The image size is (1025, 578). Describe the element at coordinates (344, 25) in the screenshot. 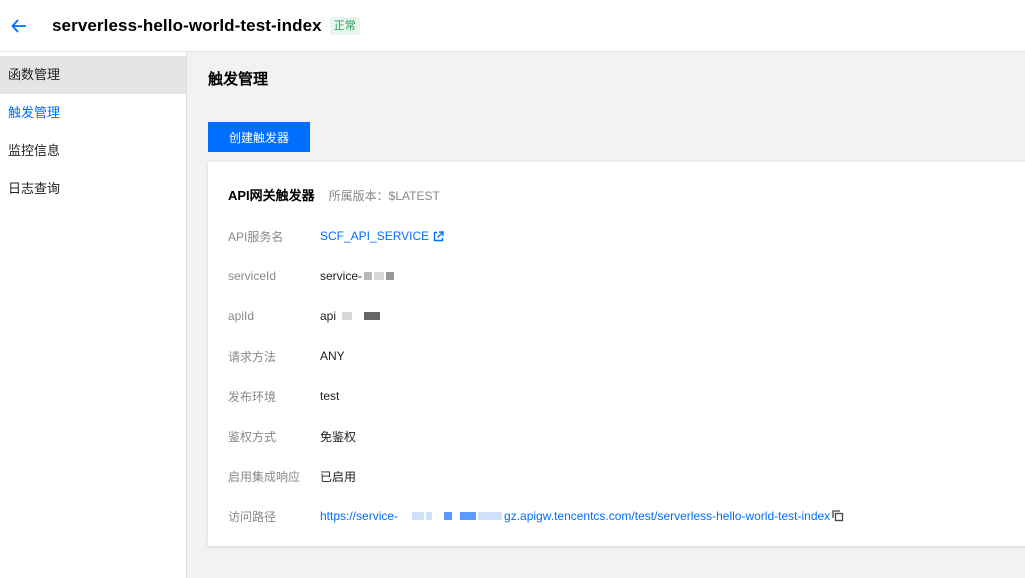

I see `status-badge: 正常` at that location.